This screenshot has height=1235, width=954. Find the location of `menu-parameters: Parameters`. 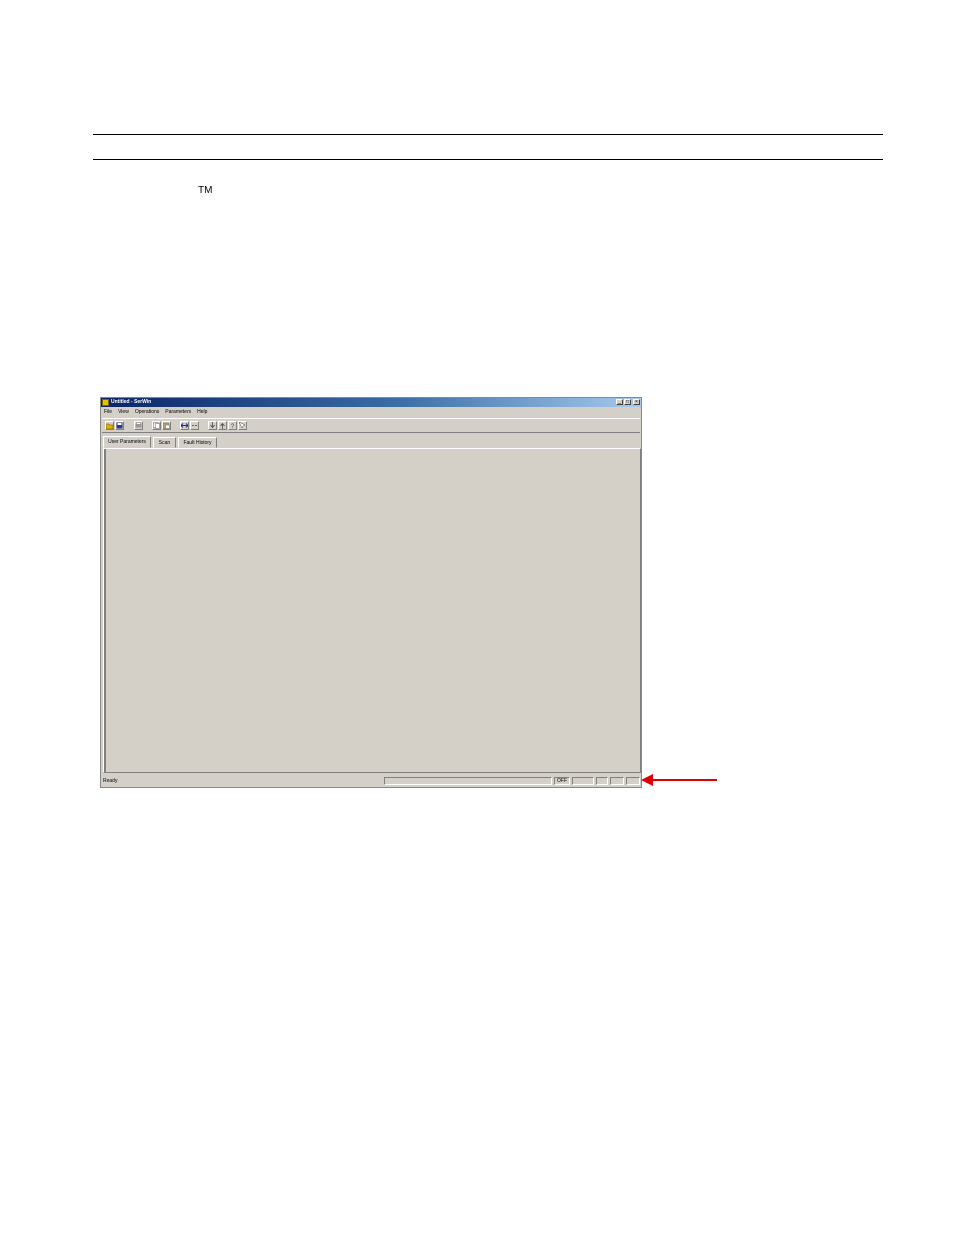

menu-parameters: Parameters is located at coordinates (178, 412).